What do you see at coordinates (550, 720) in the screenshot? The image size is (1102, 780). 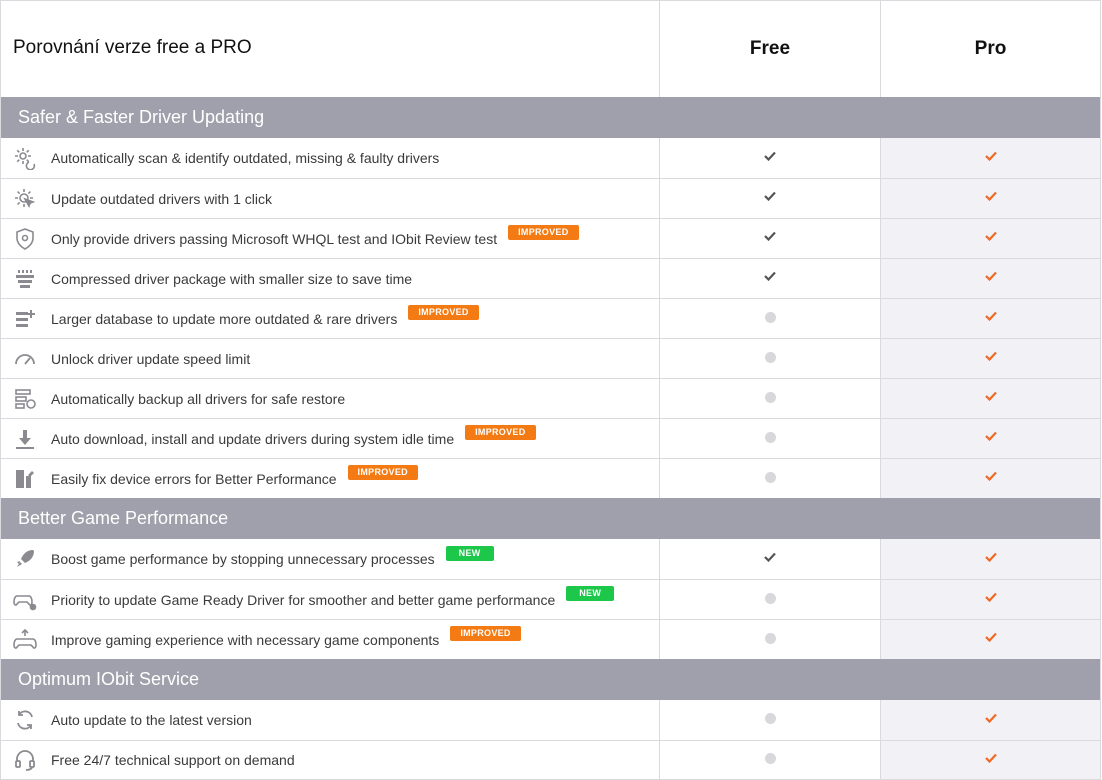 I see `table-row: Auto update to the latest version` at bounding box center [550, 720].